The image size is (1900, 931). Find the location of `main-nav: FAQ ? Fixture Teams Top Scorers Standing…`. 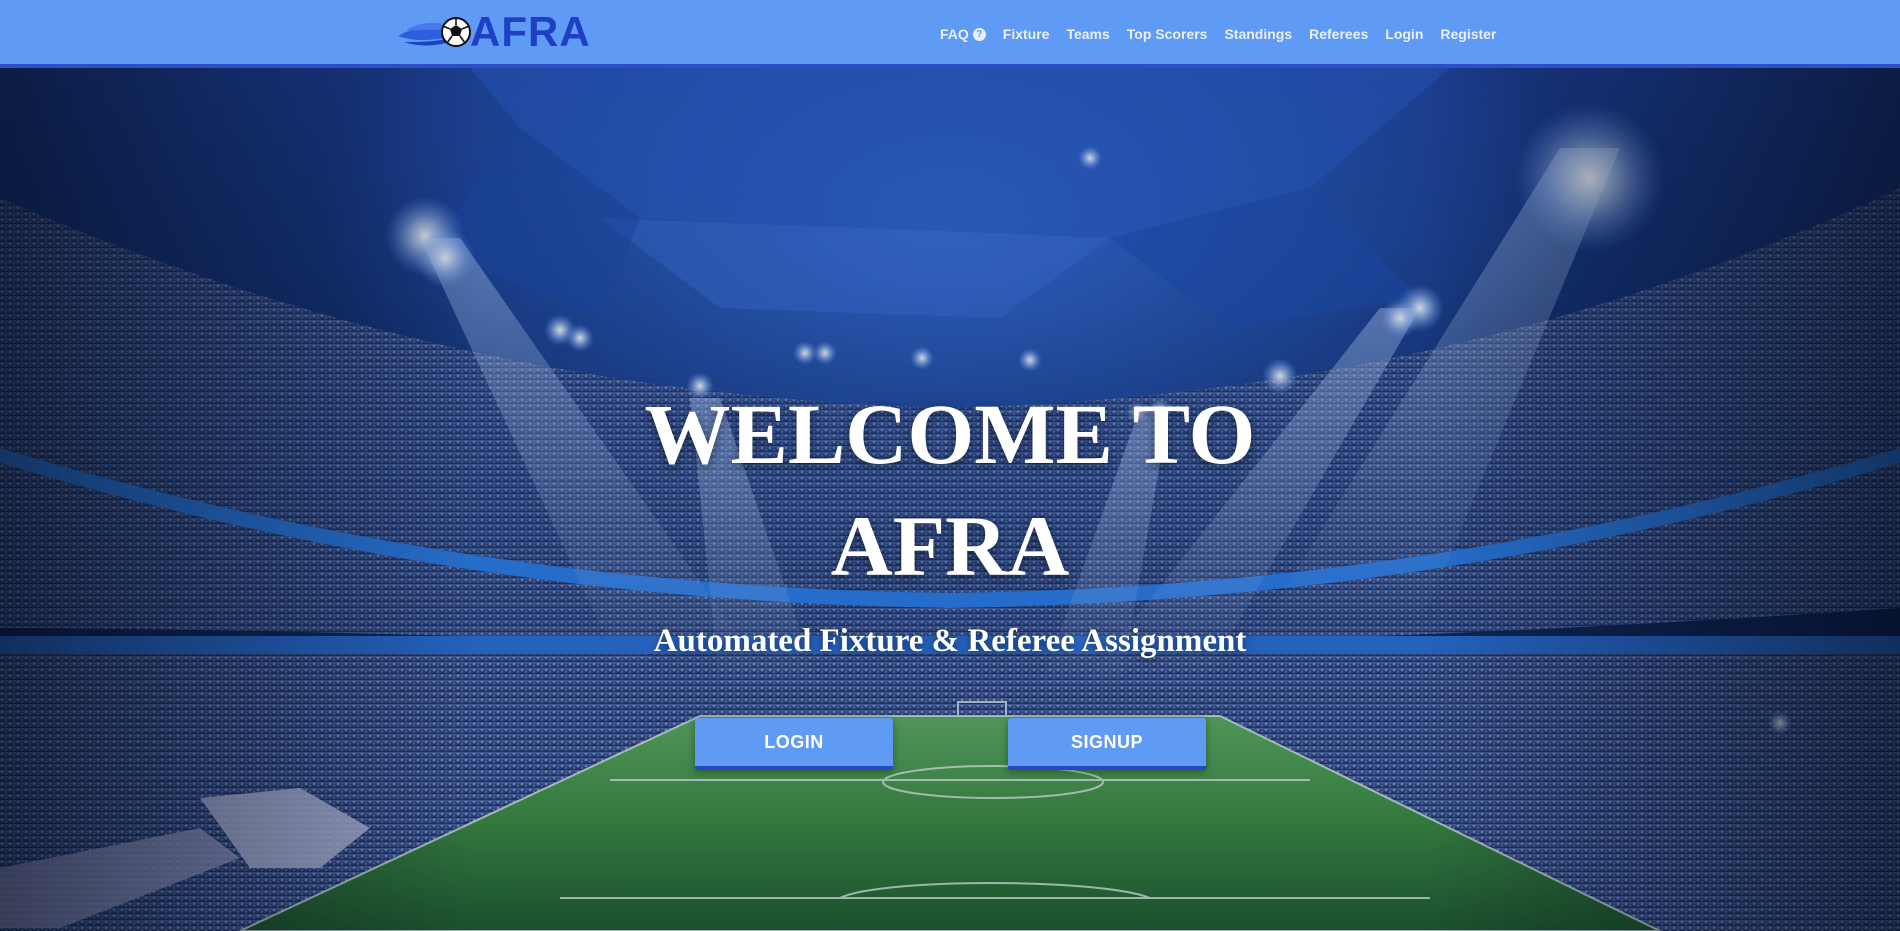

main-nav: FAQ ? Fixture Teams Top Scorers Standing… is located at coordinates (1218, 34).